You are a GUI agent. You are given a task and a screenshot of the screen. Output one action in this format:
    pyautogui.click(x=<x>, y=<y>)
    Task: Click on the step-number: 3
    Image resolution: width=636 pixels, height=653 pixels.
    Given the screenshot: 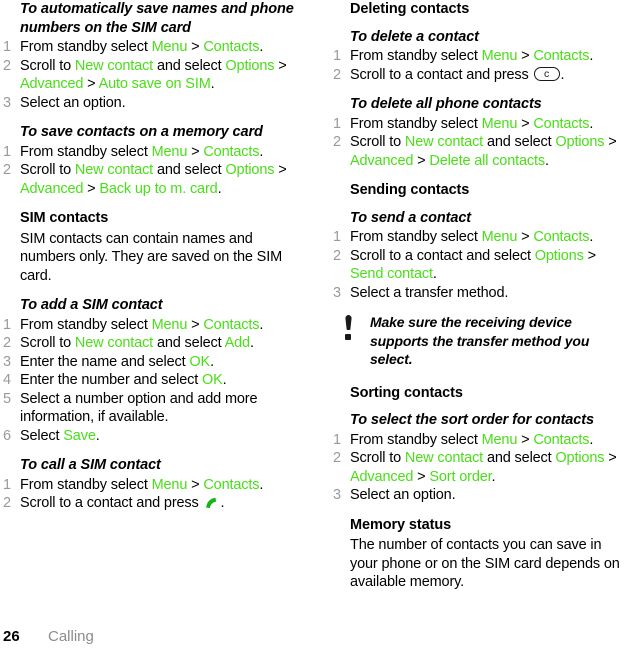 What is the action you would take?
    pyautogui.click(x=337, y=495)
    